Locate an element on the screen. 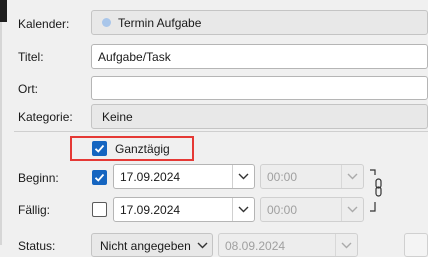 The image size is (428, 257). all-day-checkbox is located at coordinates (99, 148).